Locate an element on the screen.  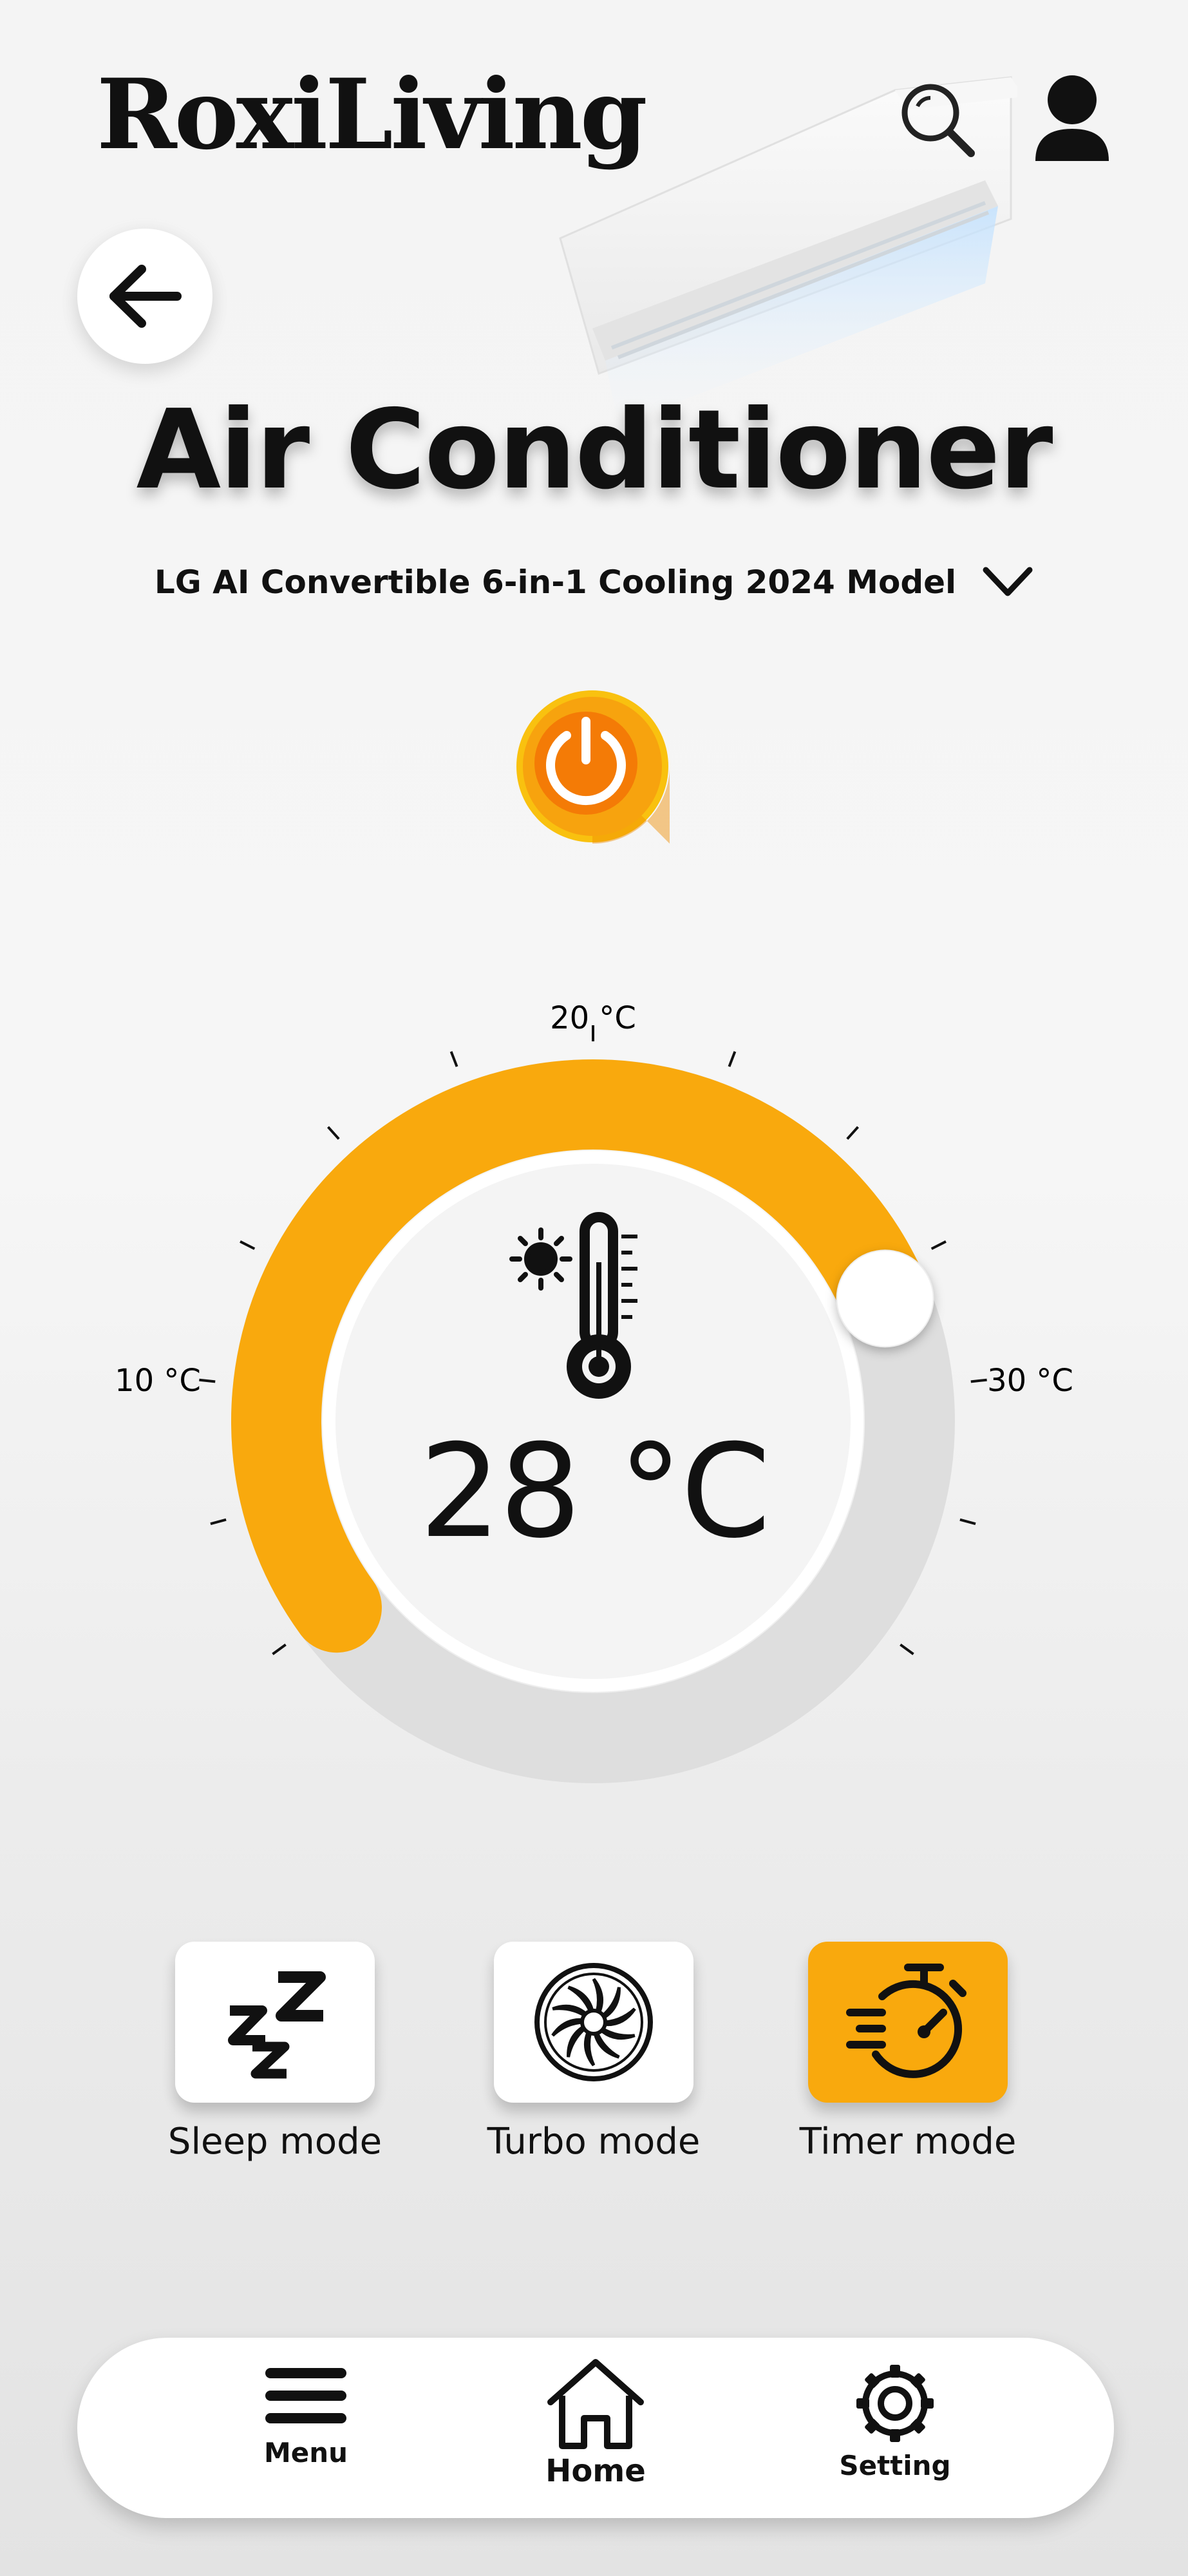
search-button is located at coordinates (937, 119).